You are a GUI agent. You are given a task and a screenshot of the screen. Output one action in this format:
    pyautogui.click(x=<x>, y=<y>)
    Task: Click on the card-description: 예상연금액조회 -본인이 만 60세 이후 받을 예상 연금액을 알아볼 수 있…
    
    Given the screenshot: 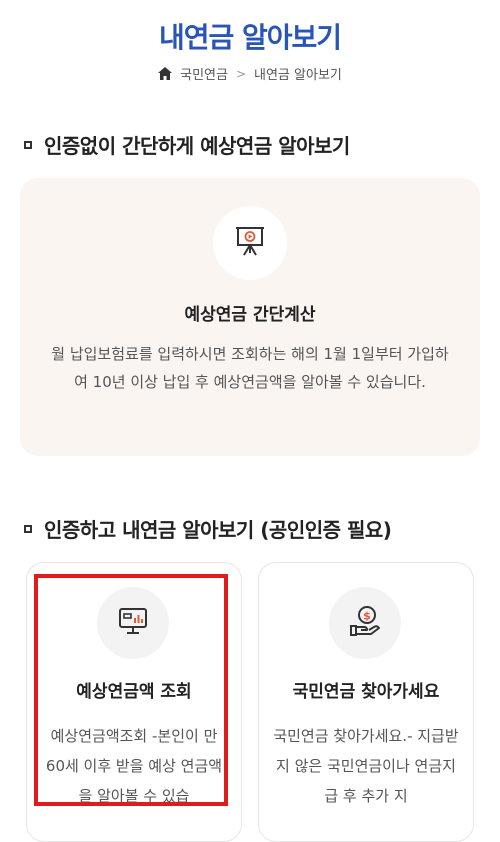 What is the action you would take?
    pyautogui.click(x=134, y=766)
    